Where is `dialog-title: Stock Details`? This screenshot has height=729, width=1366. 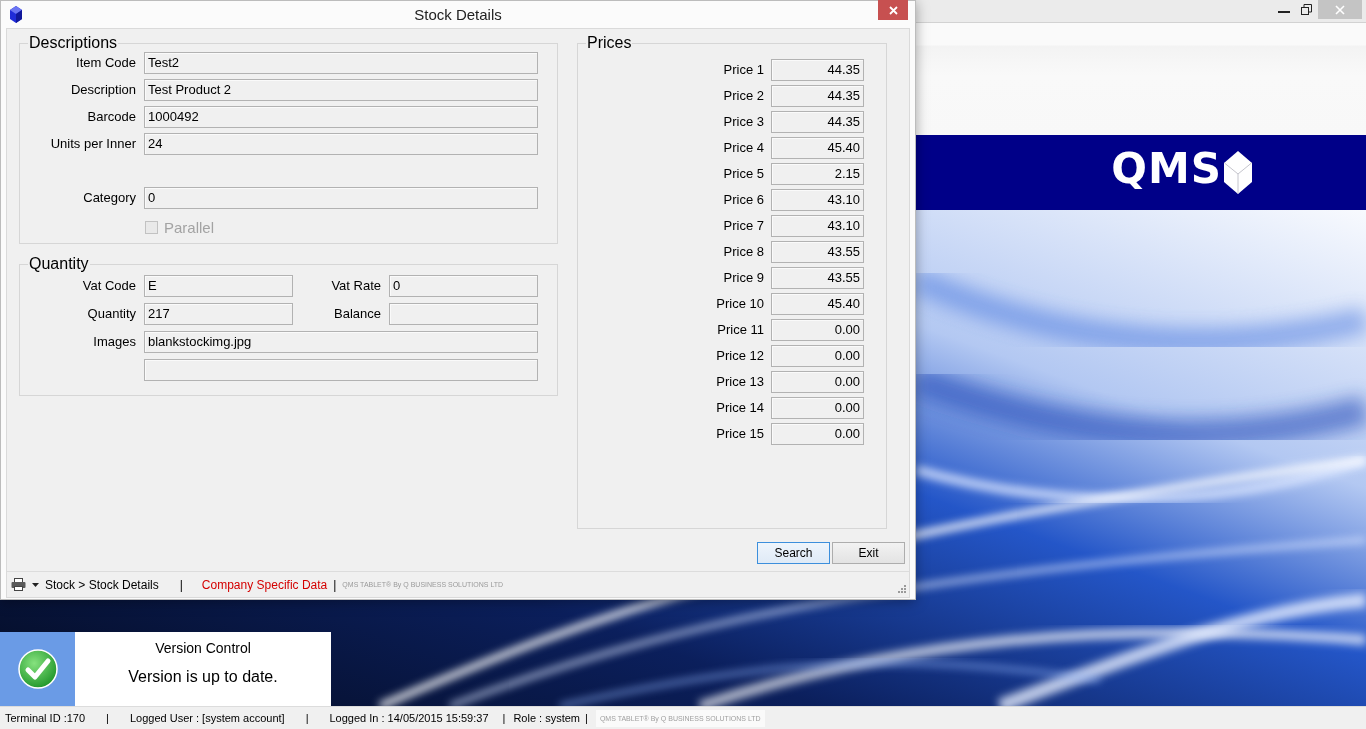
dialog-title: Stock Details is located at coordinates (458, 15).